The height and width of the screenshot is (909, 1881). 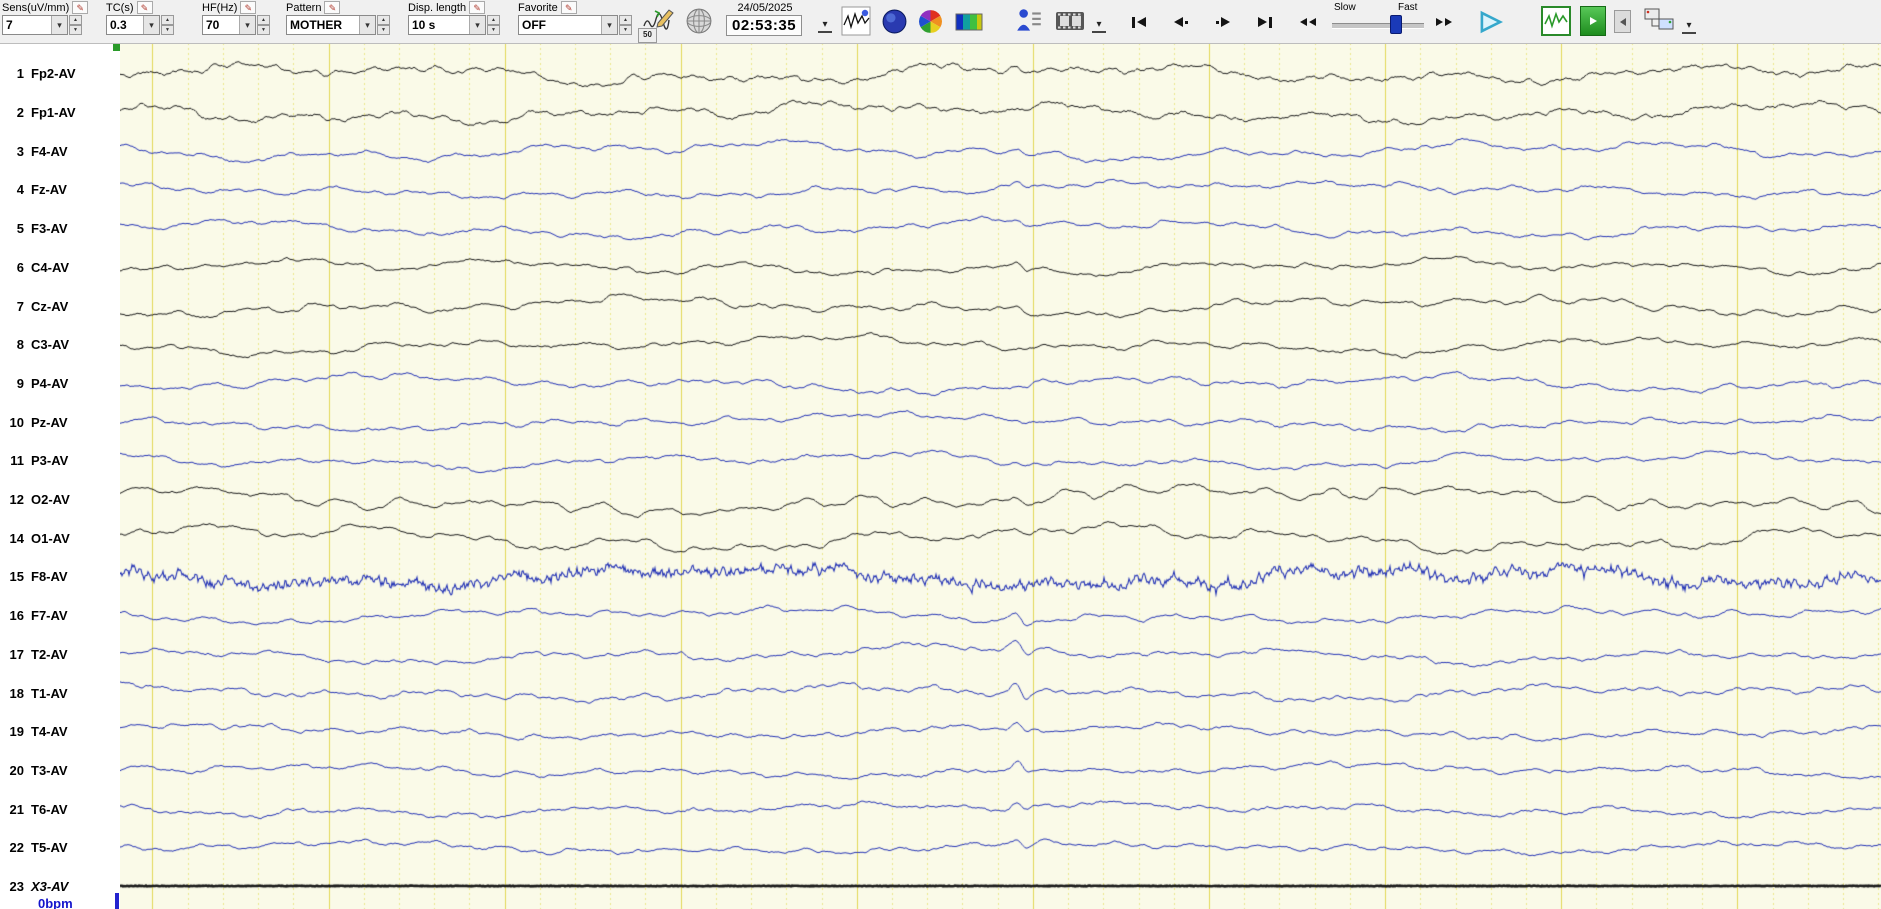 I want to click on skip-to-start-button, so click(x=1139, y=22).